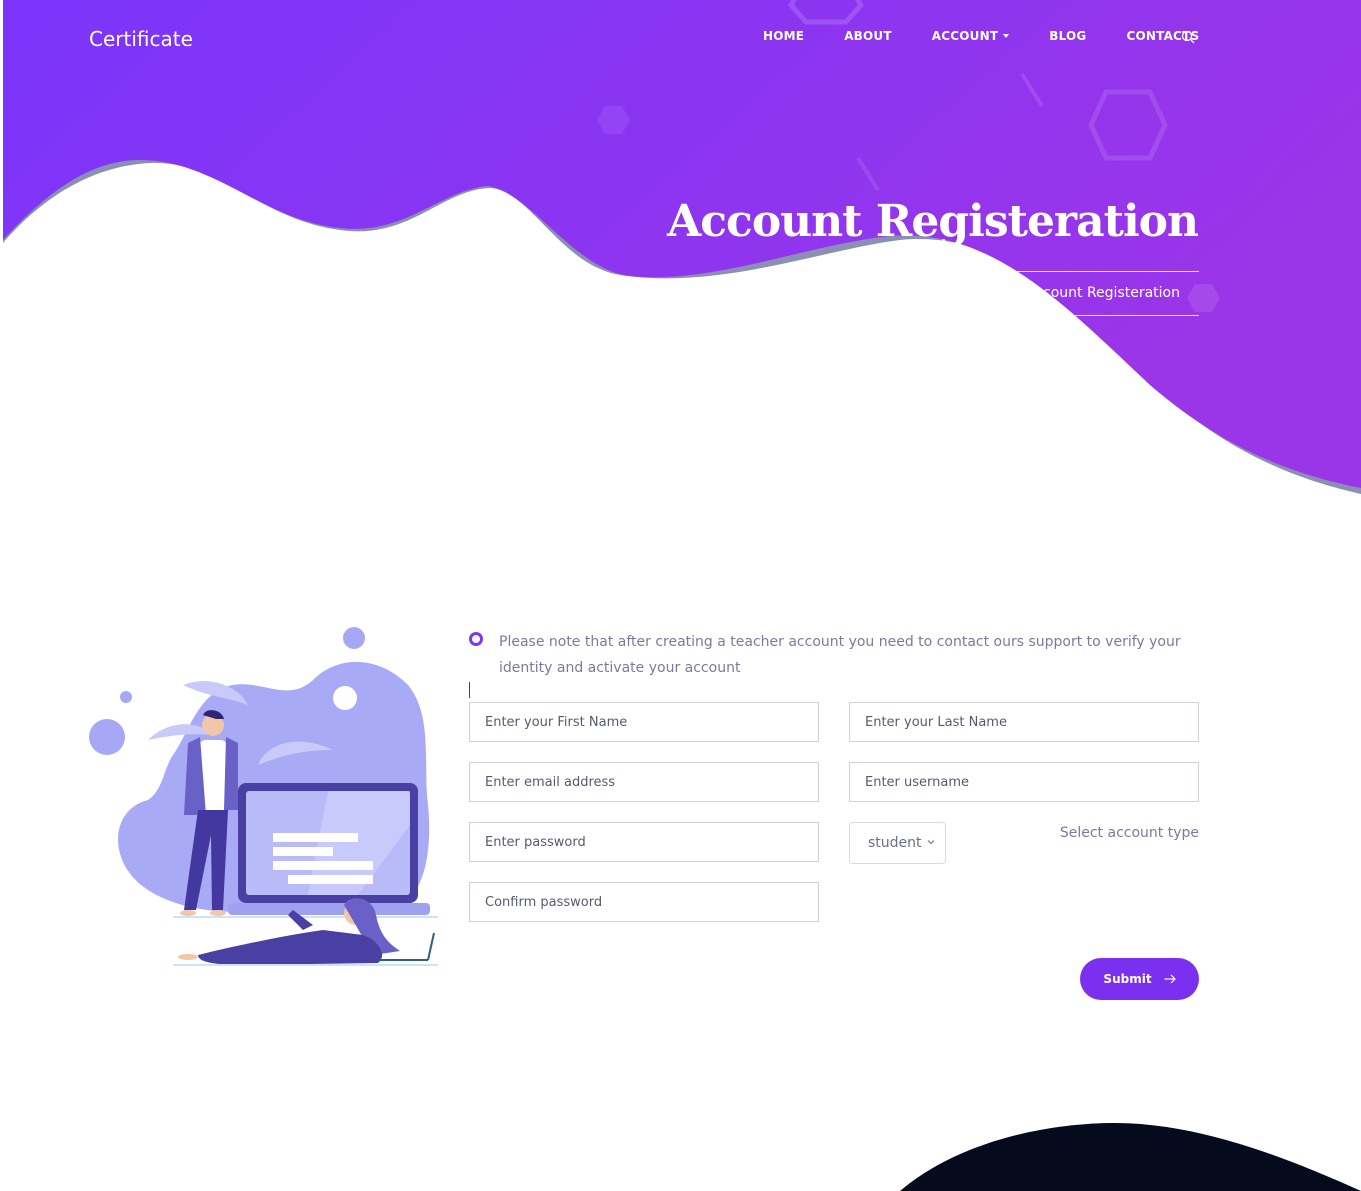  Describe the element at coordinates (1130, 1157) in the screenshot. I see `footer-shape` at that location.